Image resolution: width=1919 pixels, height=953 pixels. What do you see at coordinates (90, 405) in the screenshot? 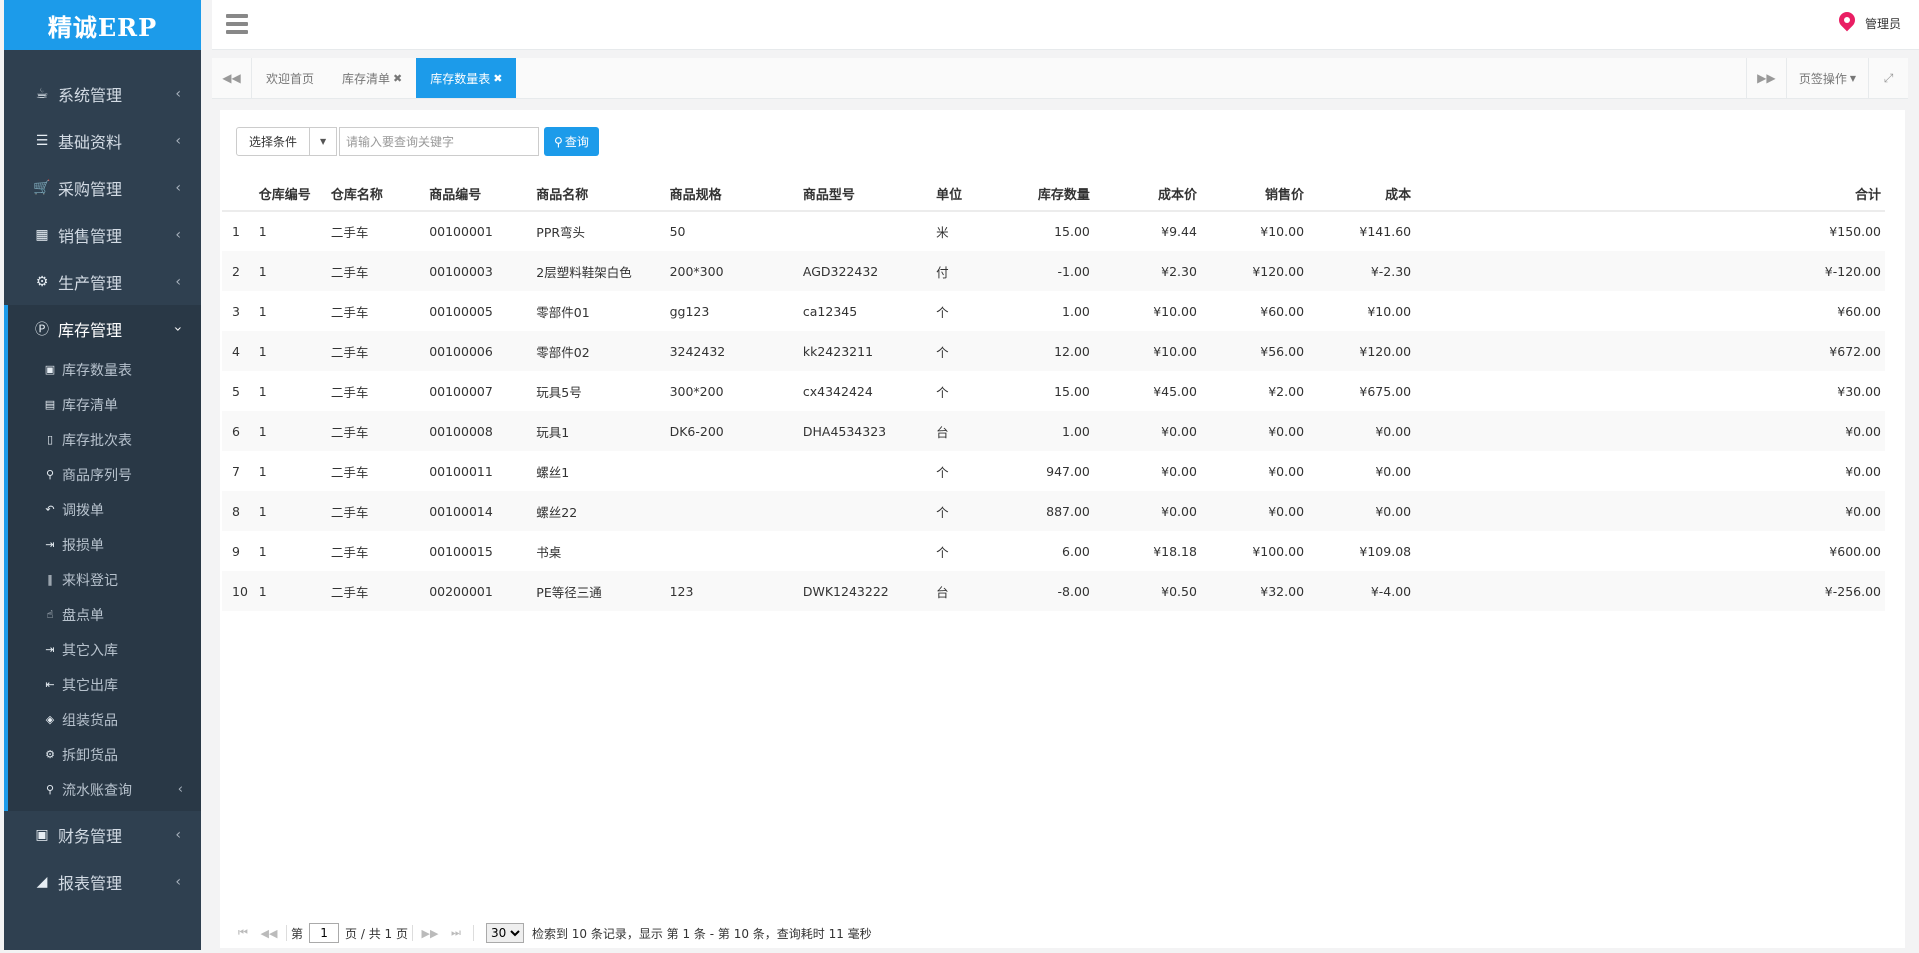
I see `submenu-item-label: 库存清单` at bounding box center [90, 405].